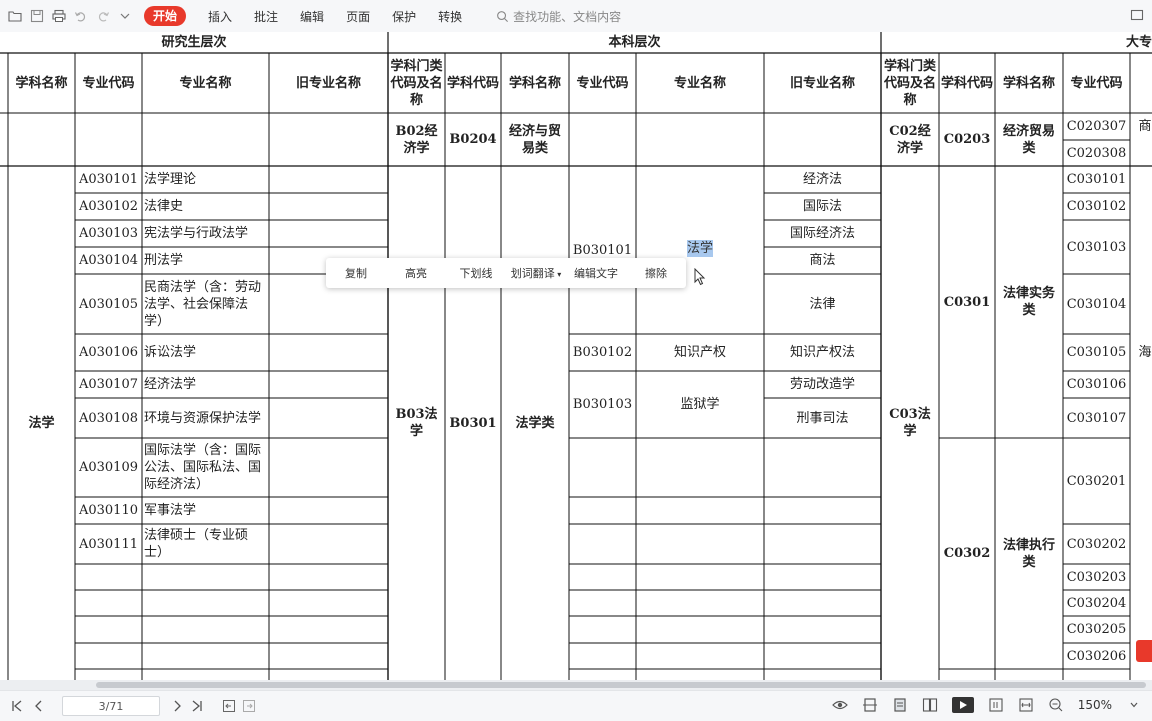  Describe the element at coordinates (576, 705) in the screenshot. I see `status-bar: 3/71 150%` at that location.